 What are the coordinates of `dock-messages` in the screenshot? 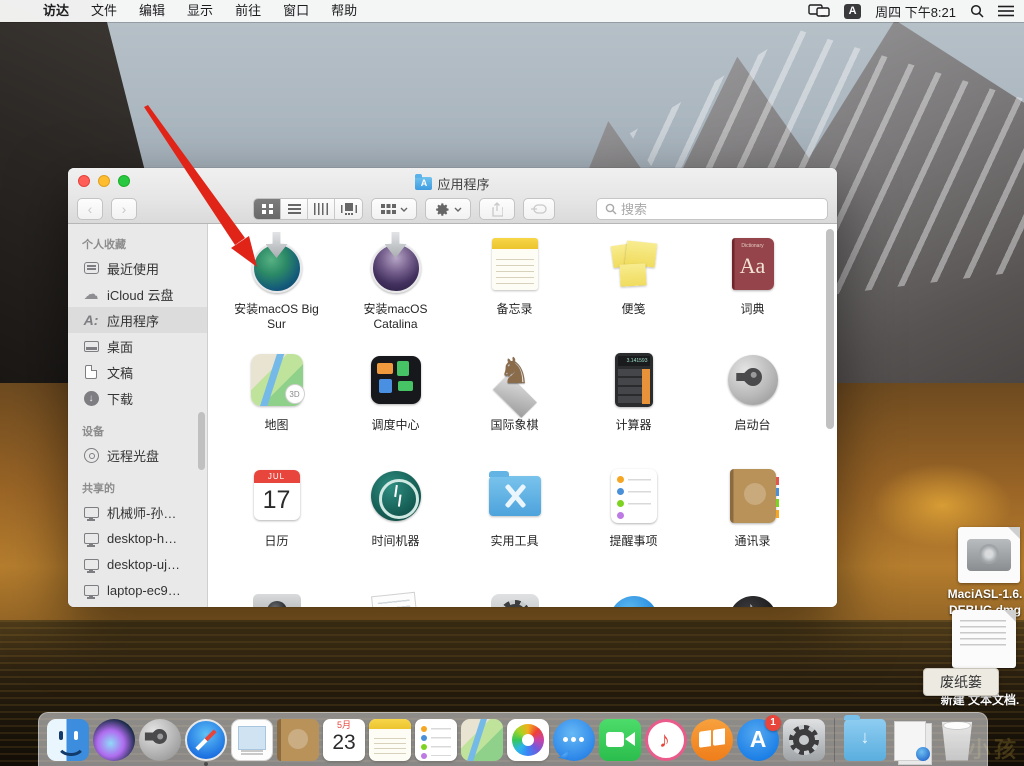 It's located at (574, 739).